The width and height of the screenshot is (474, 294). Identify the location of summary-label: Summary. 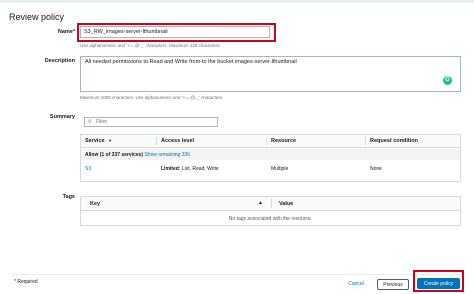
(62, 117).